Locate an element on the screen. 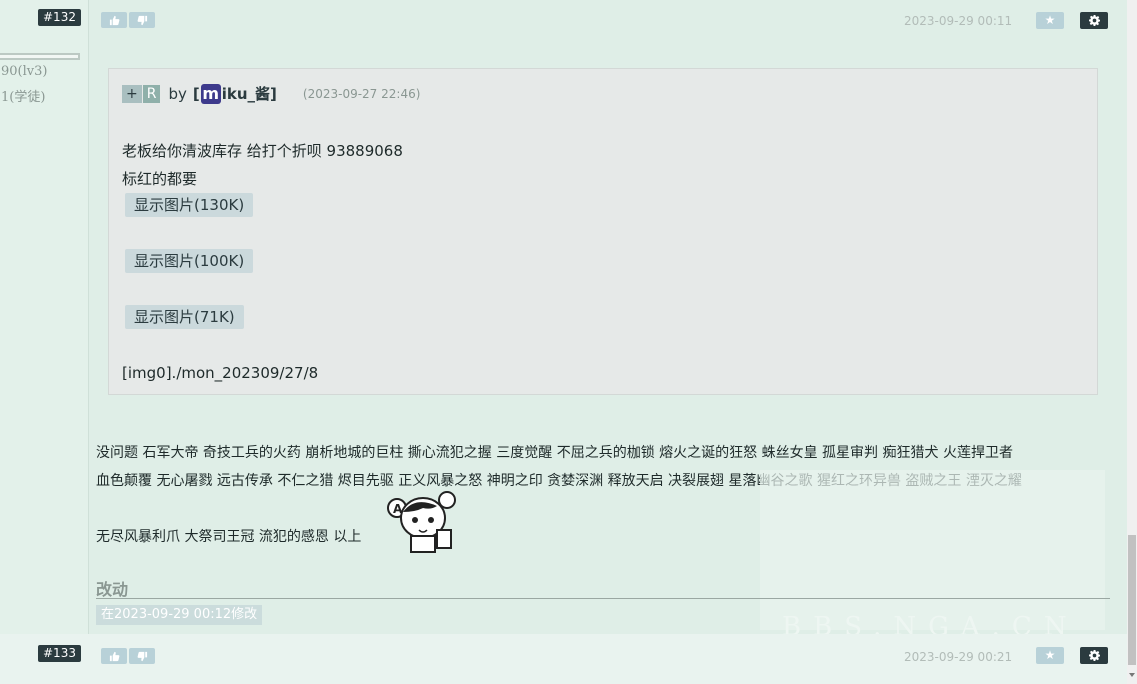 This screenshot has height=684, width=1137. show-image-button: 显示图片(71K) is located at coordinates (184, 317).